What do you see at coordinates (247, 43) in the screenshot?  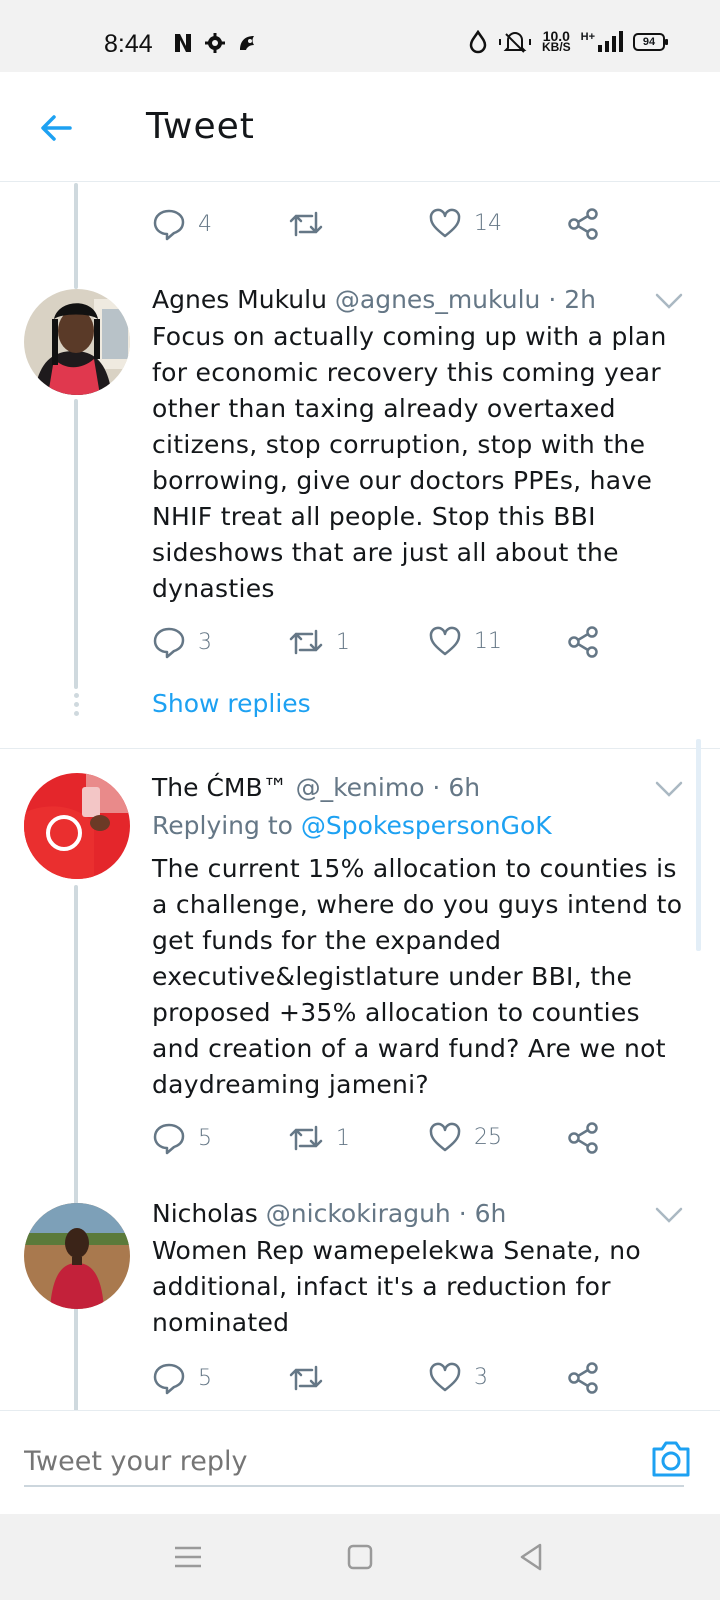 I see `app-notification-icon` at bounding box center [247, 43].